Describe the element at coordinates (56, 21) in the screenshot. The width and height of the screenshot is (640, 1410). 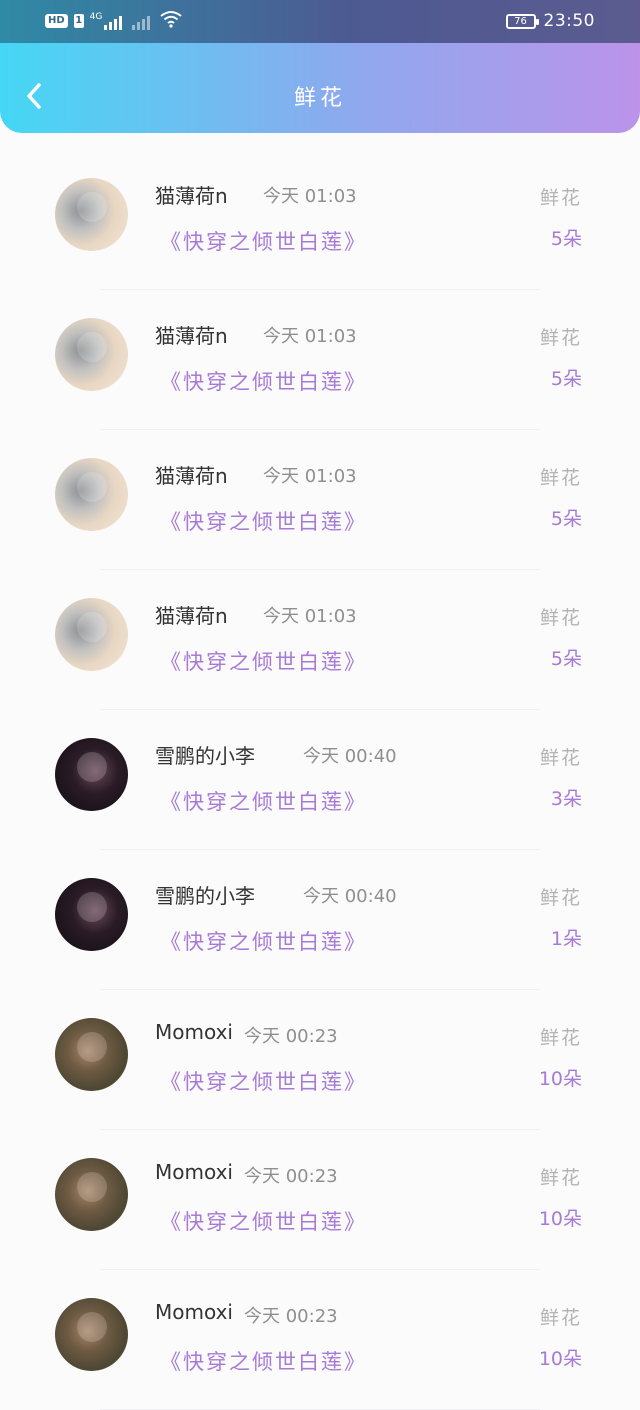
I see `hd-badge: HD` at that location.